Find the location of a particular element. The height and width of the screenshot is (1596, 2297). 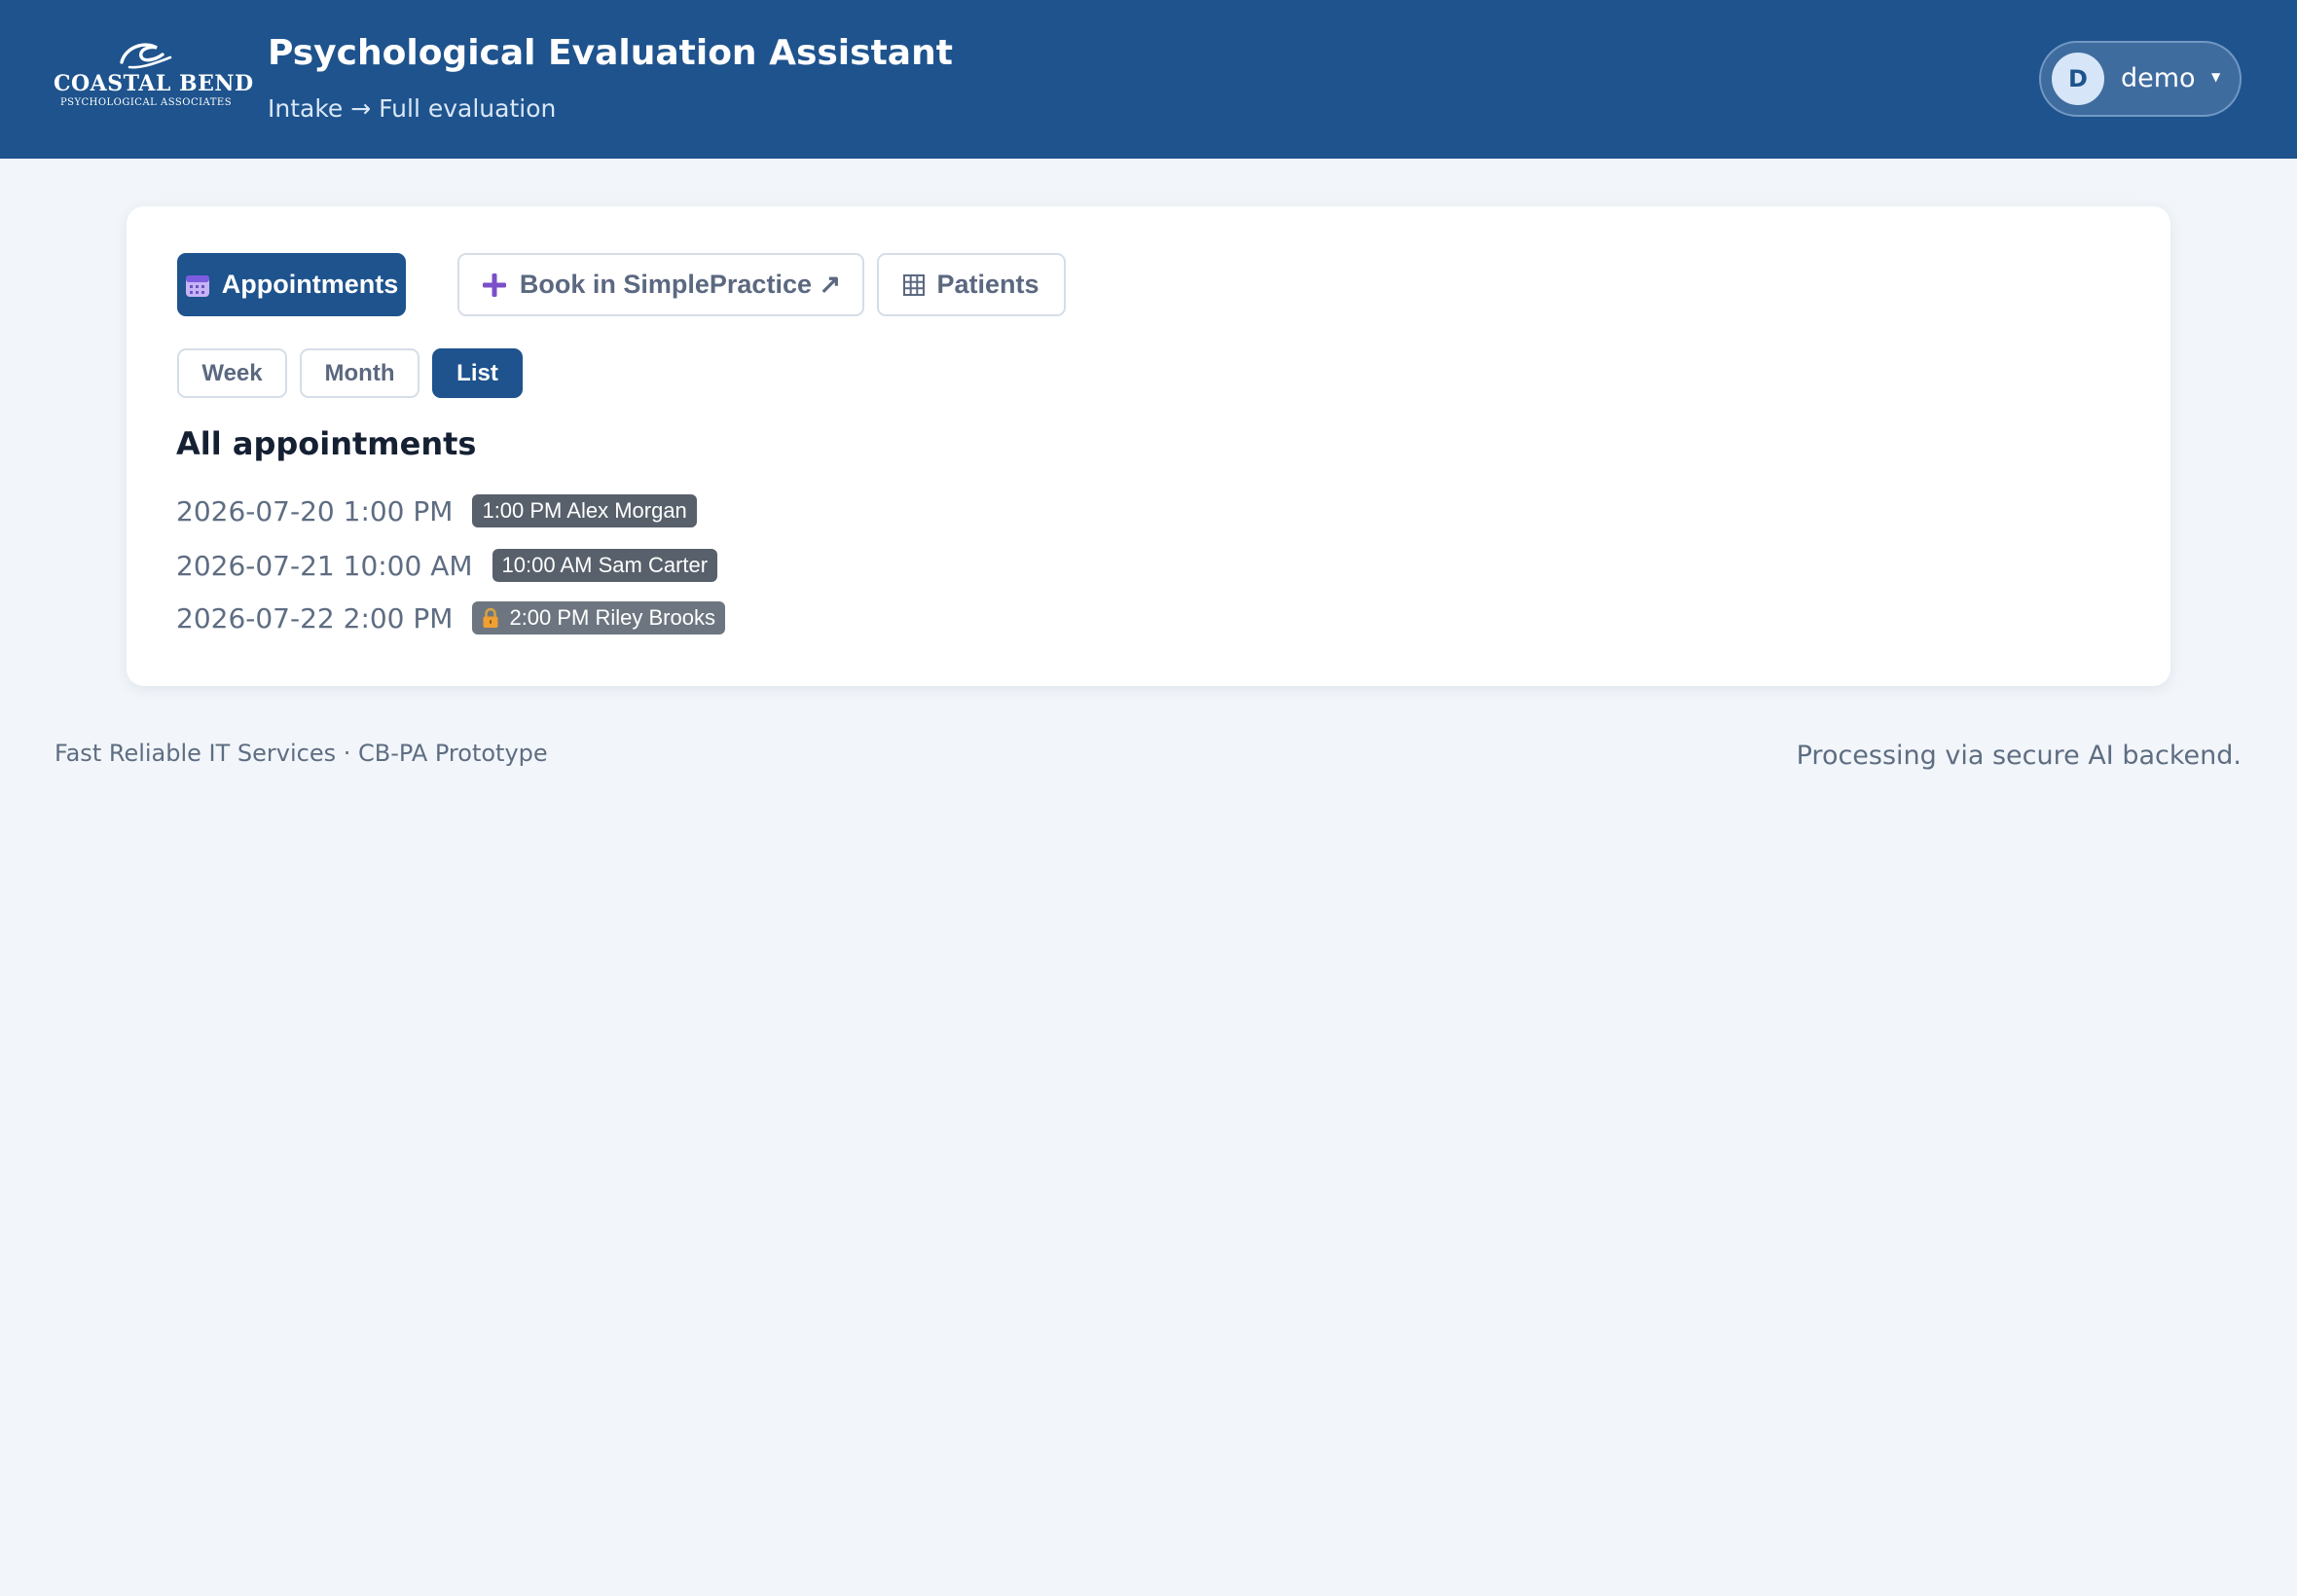

tab-appointments-label: Appointments is located at coordinates (310, 284).